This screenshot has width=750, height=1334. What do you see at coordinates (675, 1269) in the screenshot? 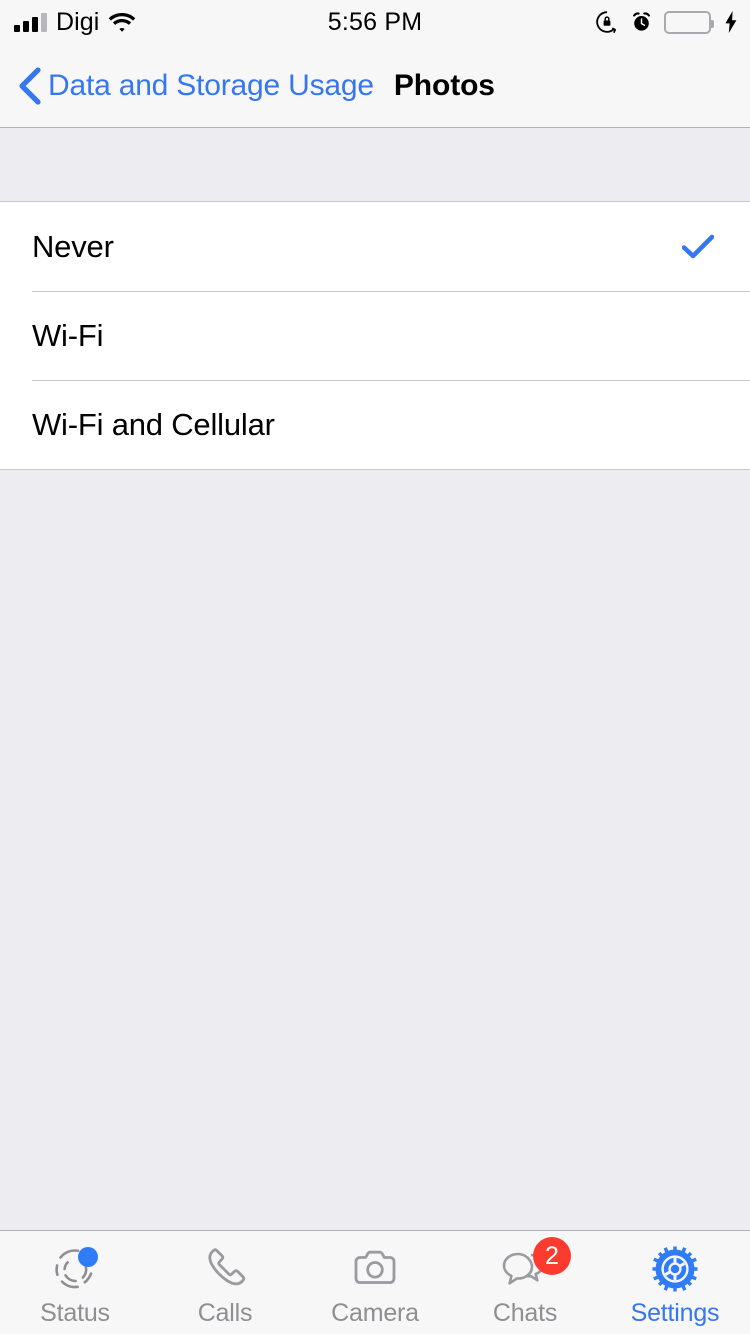
I see `gear-icon` at bounding box center [675, 1269].